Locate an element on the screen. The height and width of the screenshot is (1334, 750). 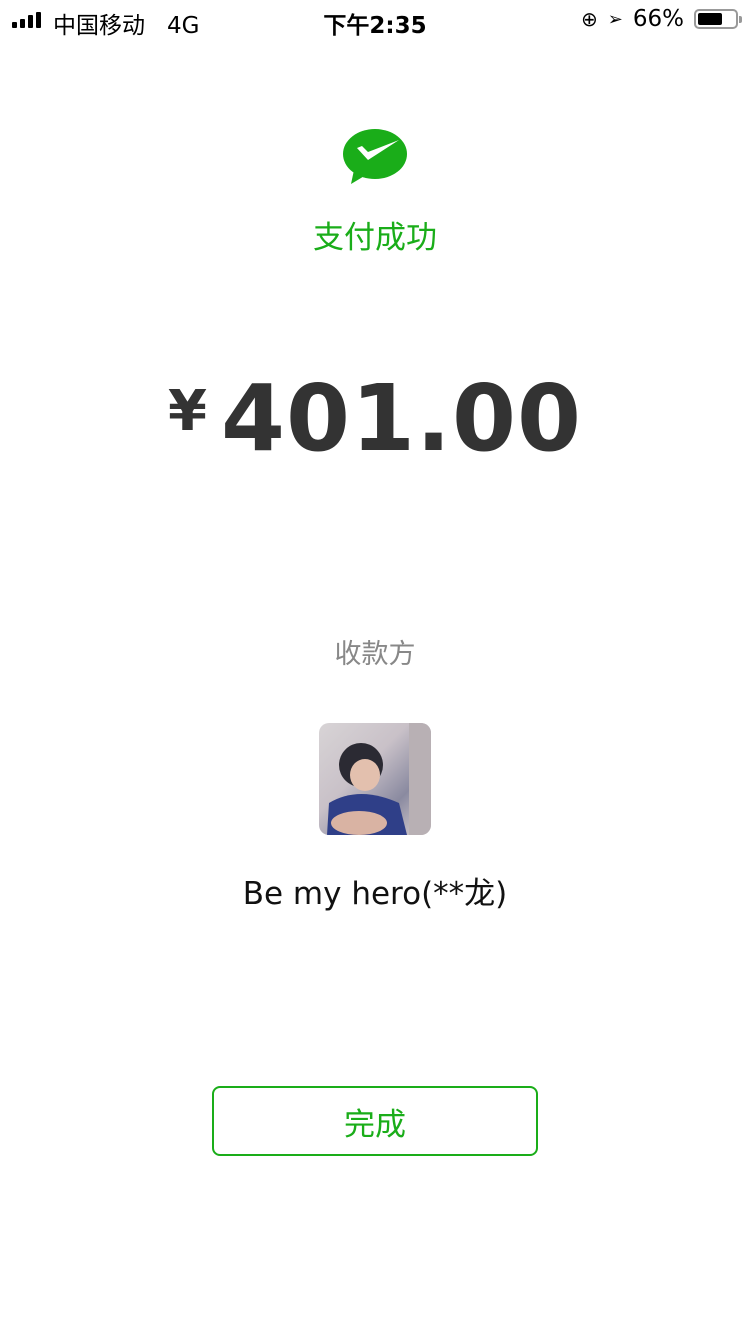
payment-success-title: 支付成功 is located at coordinates (375, 238).